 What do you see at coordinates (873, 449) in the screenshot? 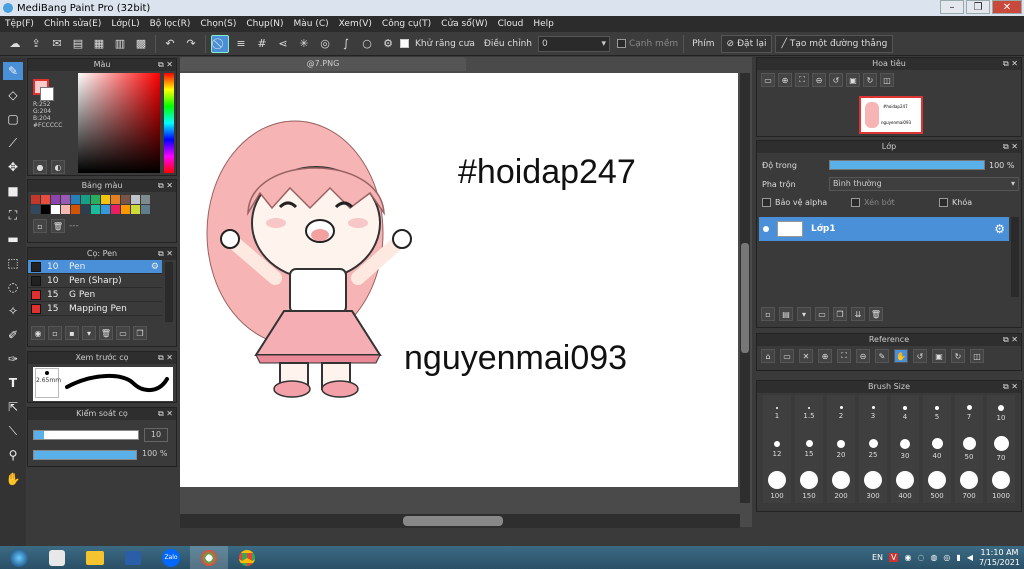
I see `brush-size-cell: 25` at bounding box center [873, 449].